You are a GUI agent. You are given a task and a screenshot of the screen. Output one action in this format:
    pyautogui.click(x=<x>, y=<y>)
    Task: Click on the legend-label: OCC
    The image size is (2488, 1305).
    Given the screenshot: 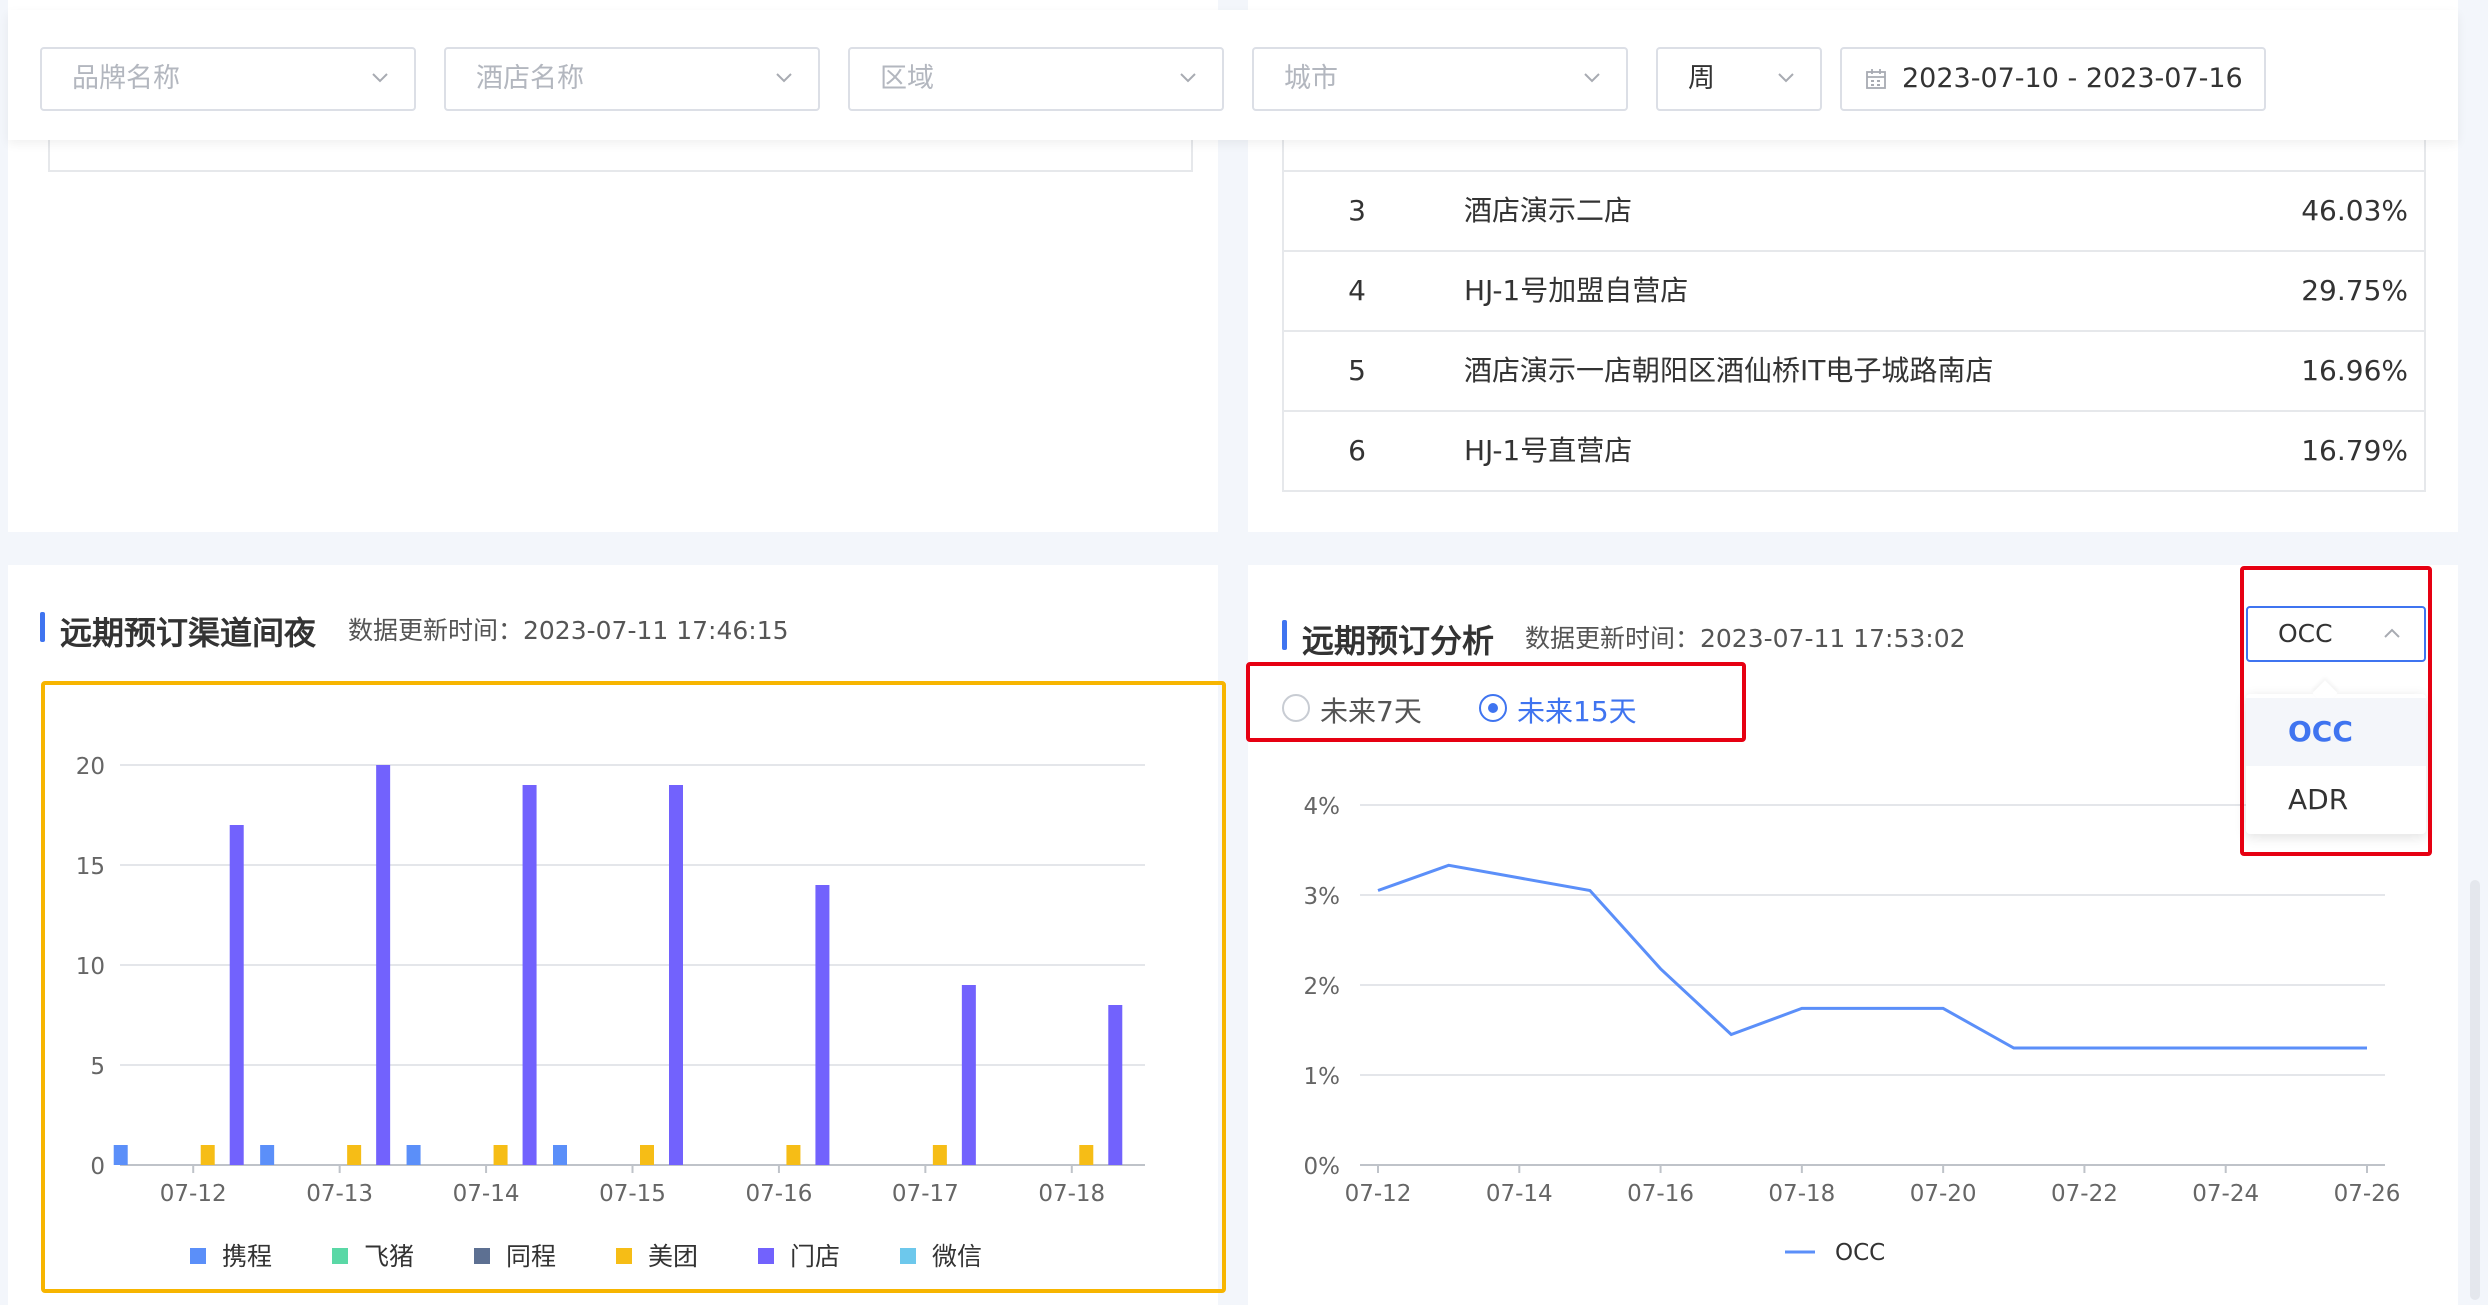 What is the action you would take?
    pyautogui.click(x=1860, y=1253)
    